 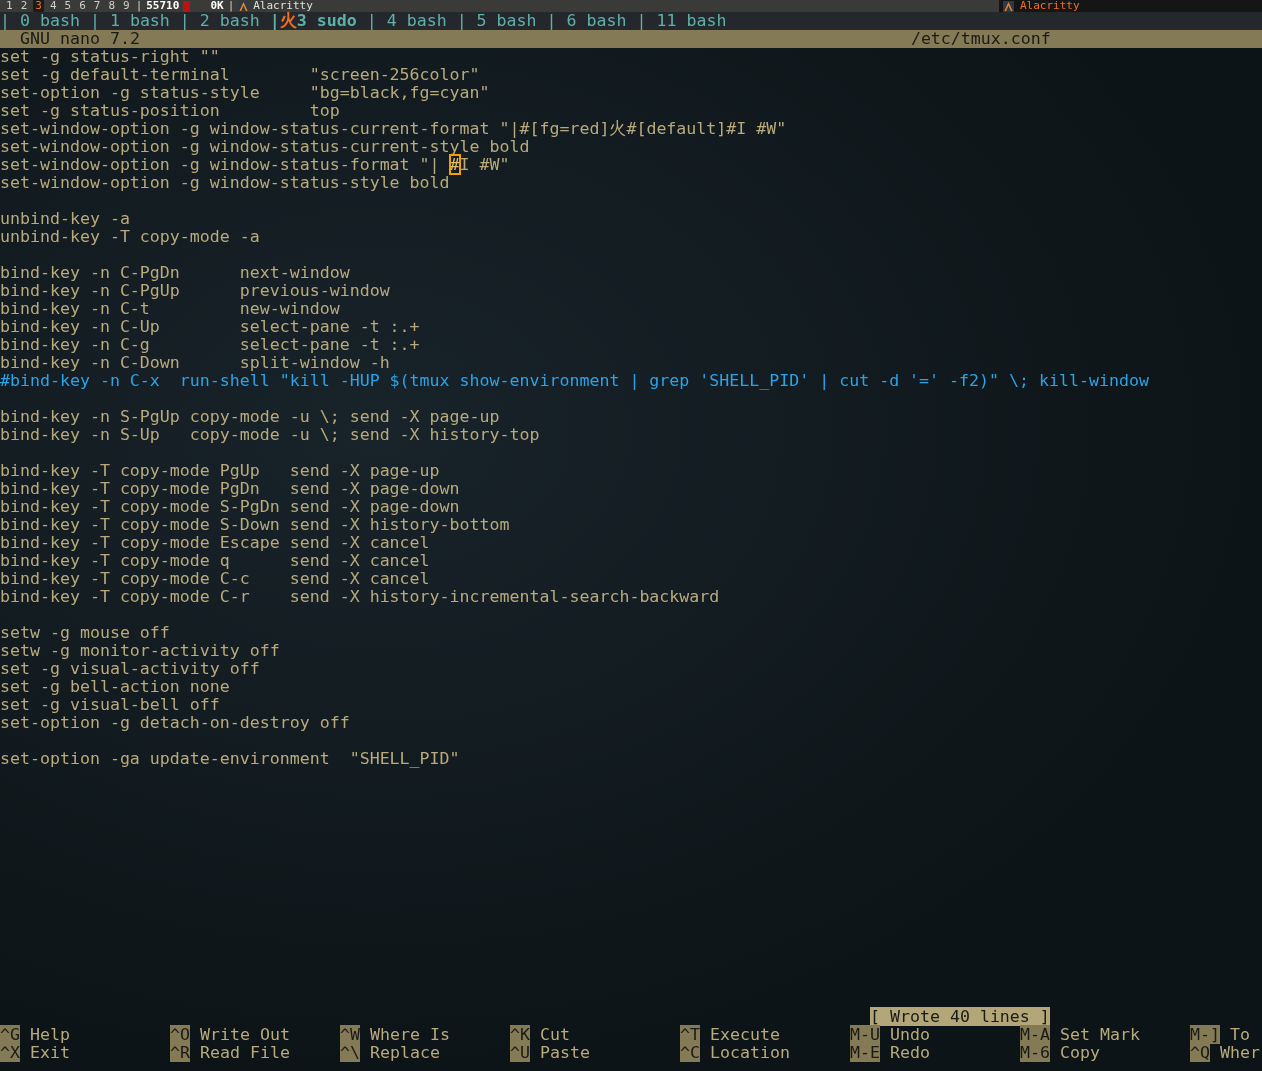 I want to click on code-line: bind-key -n C-t new-window, so click(x=170, y=309).